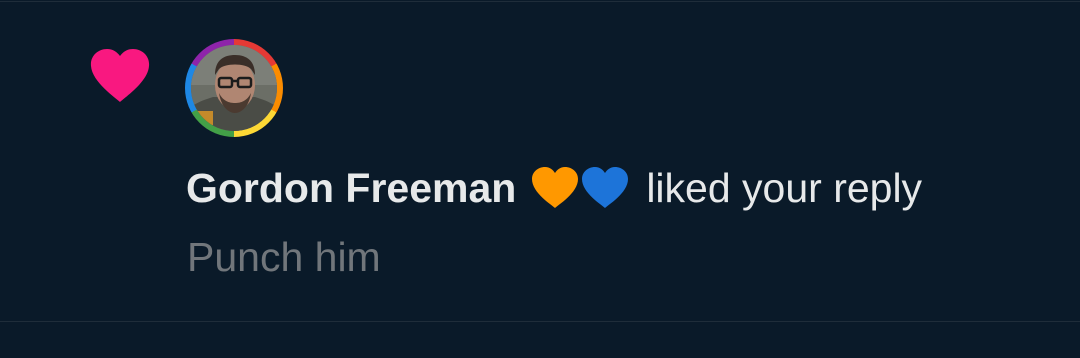 The width and height of the screenshot is (1080, 358). What do you see at coordinates (580, 188) in the screenshot?
I see `name-emoji` at bounding box center [580, 188].